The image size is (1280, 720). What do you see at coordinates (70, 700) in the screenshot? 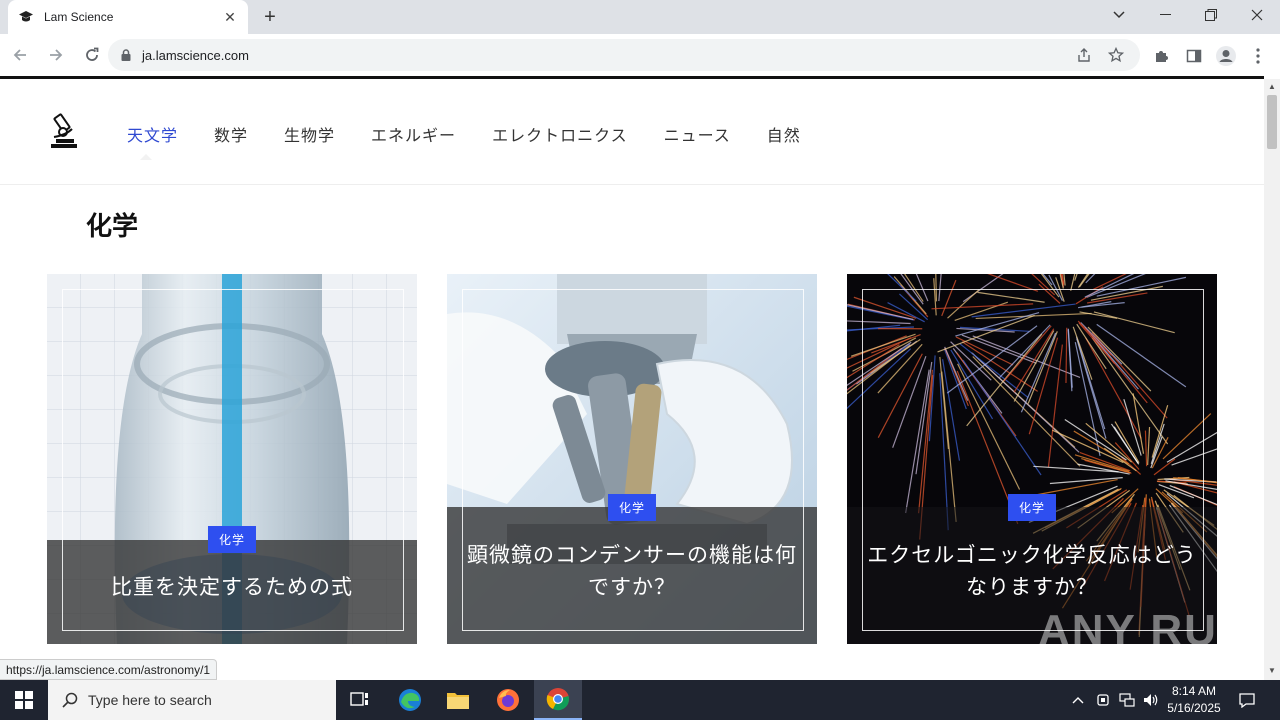
I see `search-icon` at bounding box center [70, 700].